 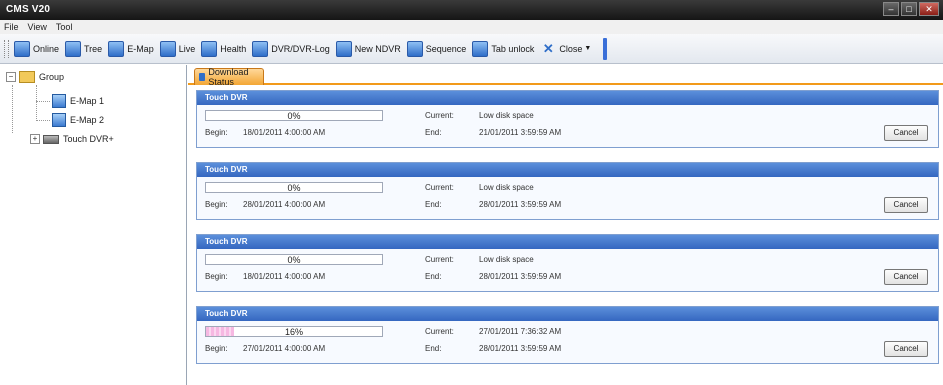 I want to click on tree-node-emap-2: E-Map 2, so click(x=78, y=120).